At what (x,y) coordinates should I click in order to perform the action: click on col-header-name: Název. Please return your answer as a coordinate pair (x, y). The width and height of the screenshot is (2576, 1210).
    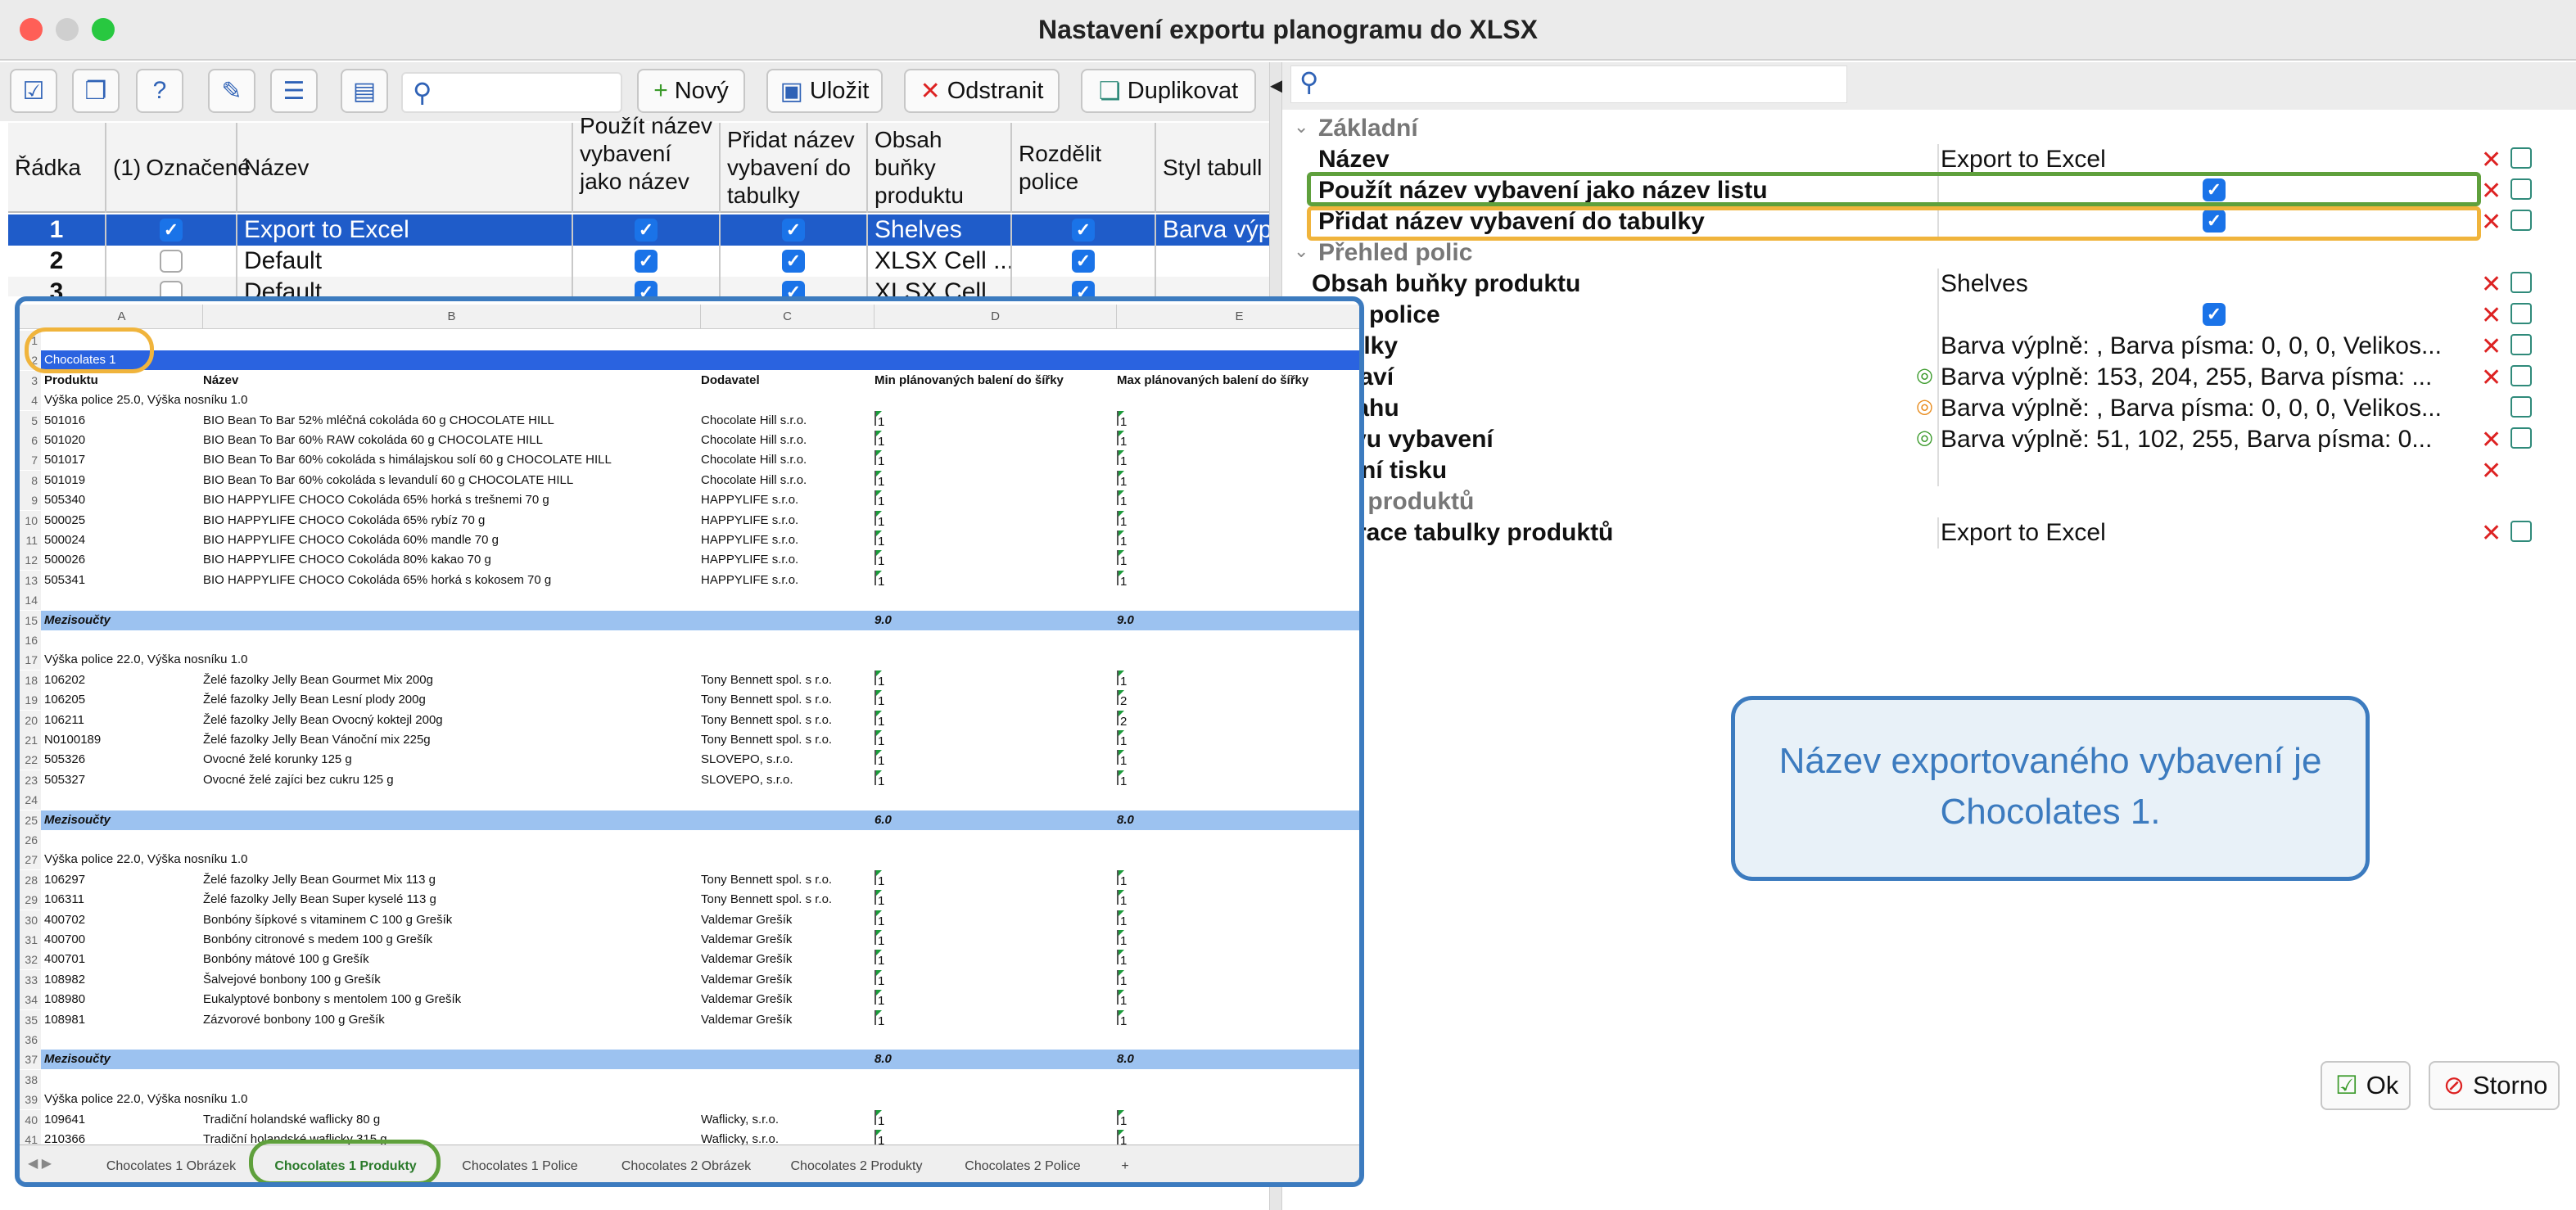
    Looking at the image, I should click on (405, 168).